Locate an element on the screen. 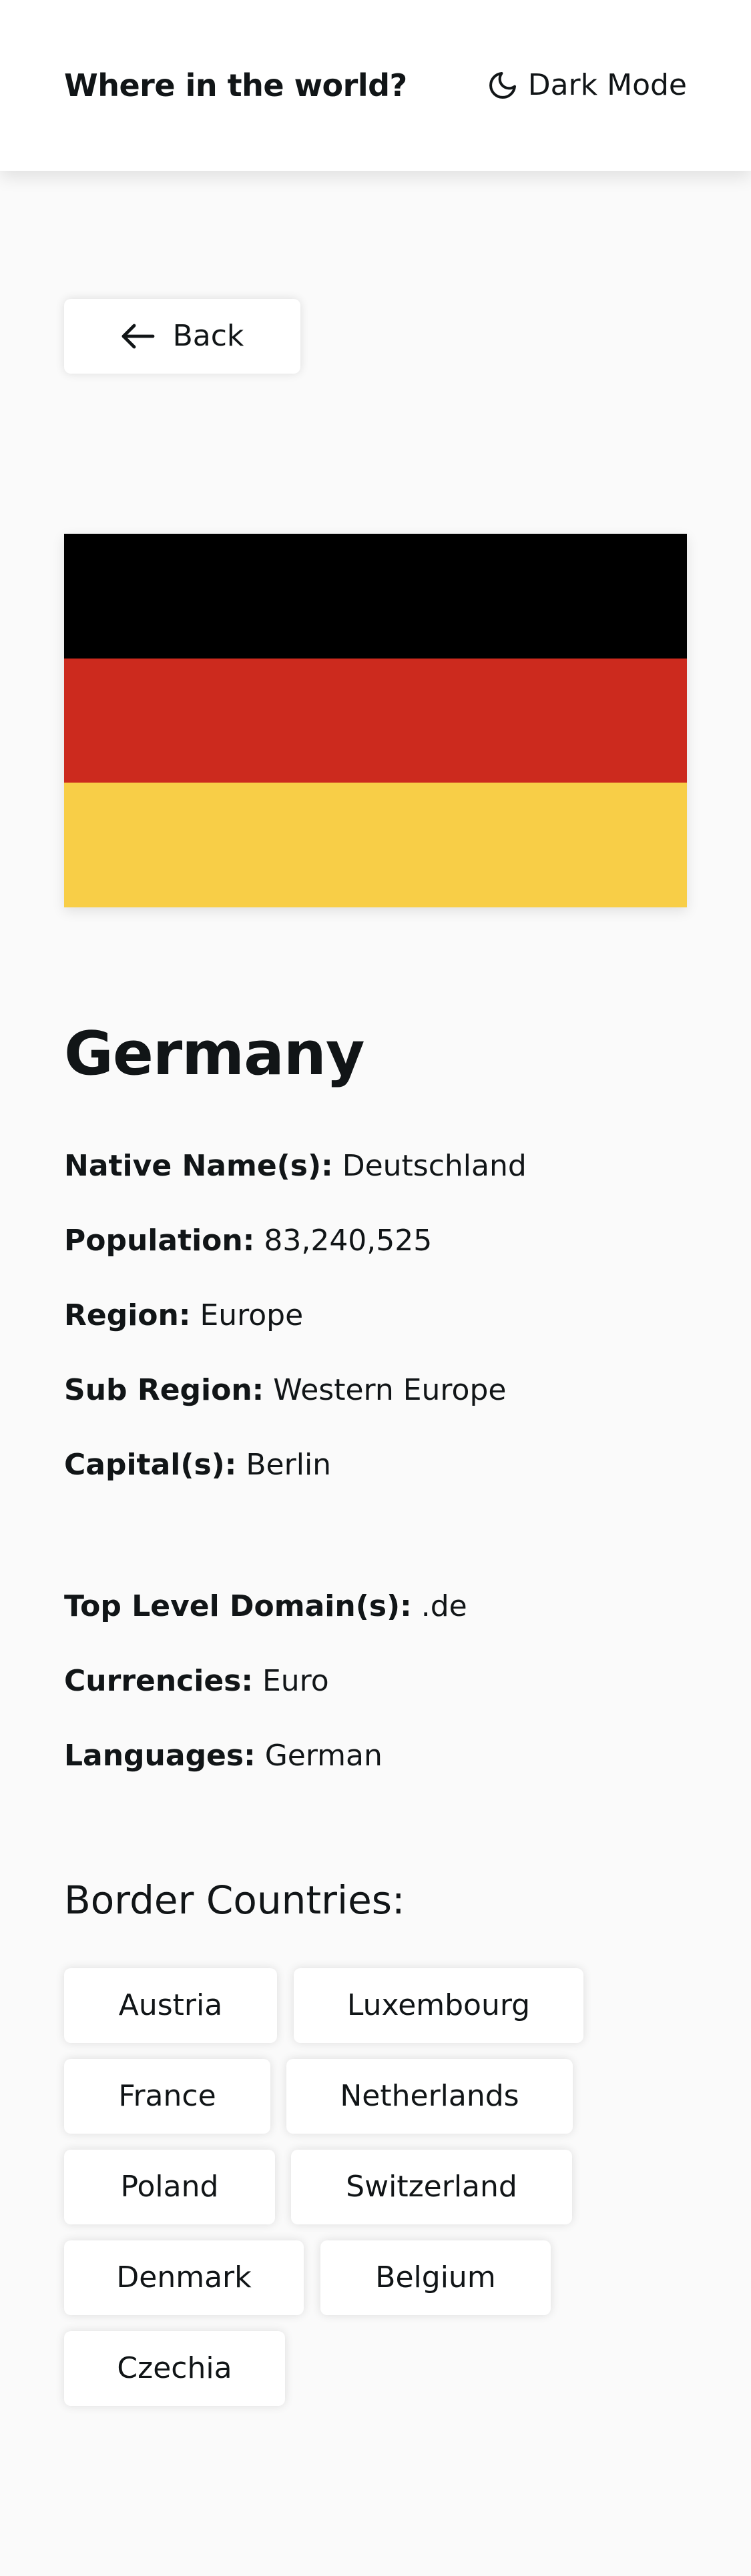 Image resolution: width=751 pixels, height=2576 pixels. tld-row: Top Level Domain(s): .de is located at coordinates (266, 1606).